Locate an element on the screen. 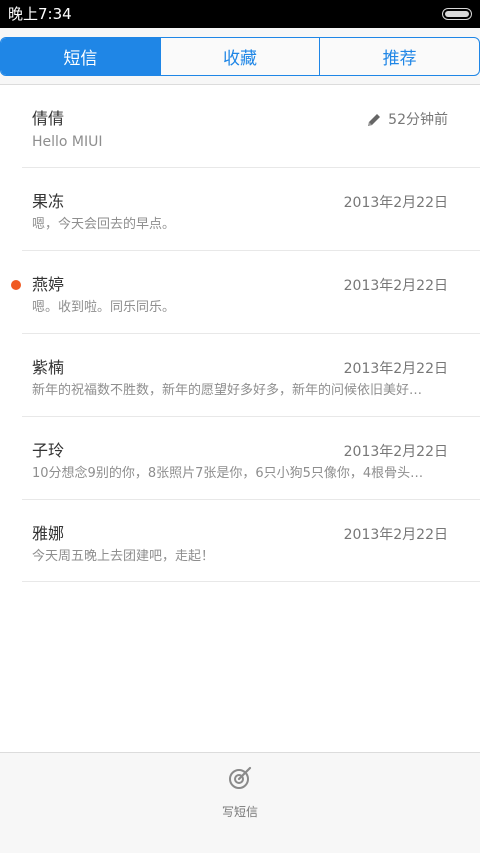 The image size is (480, 853). message-preview: Hello MIUI is located at coordinates (67, 142).